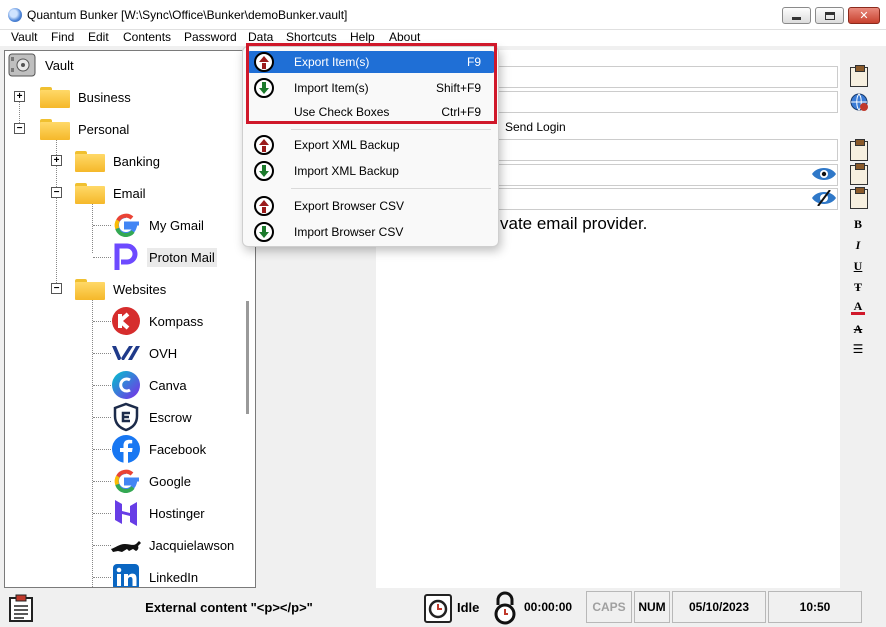  Describe the element at coordinates (126, 545) in the screenshot. I see `cat-icon` at that location.